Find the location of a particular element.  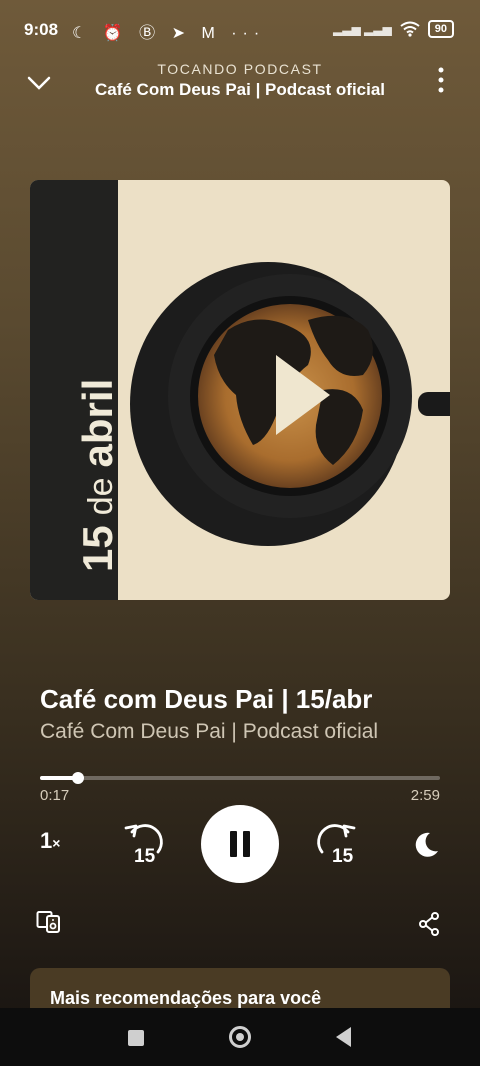

cover-date-text: 15 de abril is located at coordinates (98, 475).